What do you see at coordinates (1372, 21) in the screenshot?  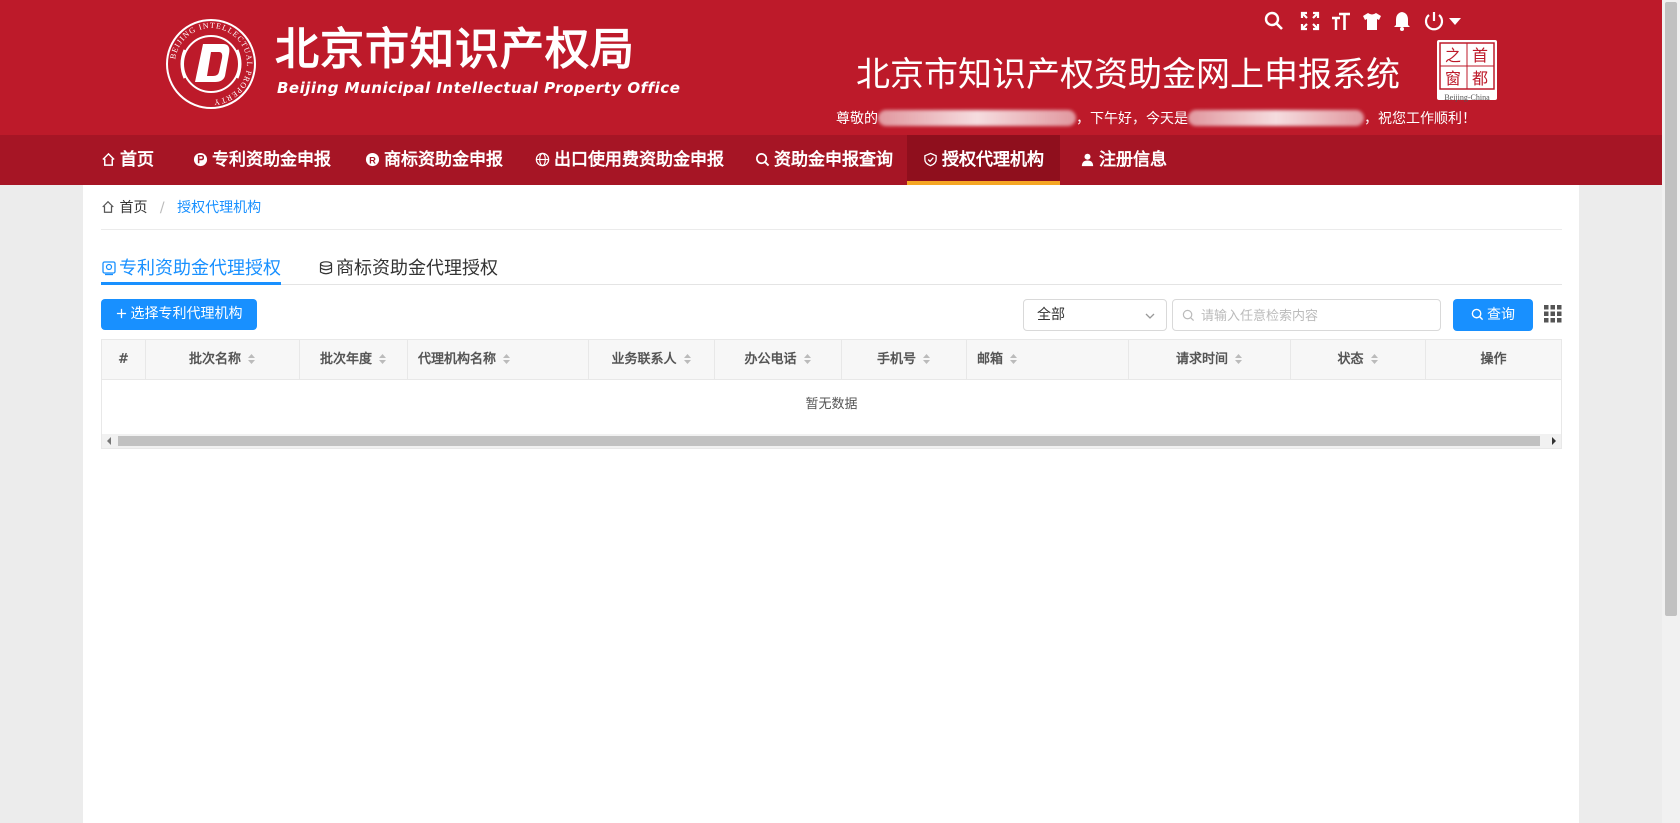 I see `theme-shirt-icon` at bounding box center [1372, 21].